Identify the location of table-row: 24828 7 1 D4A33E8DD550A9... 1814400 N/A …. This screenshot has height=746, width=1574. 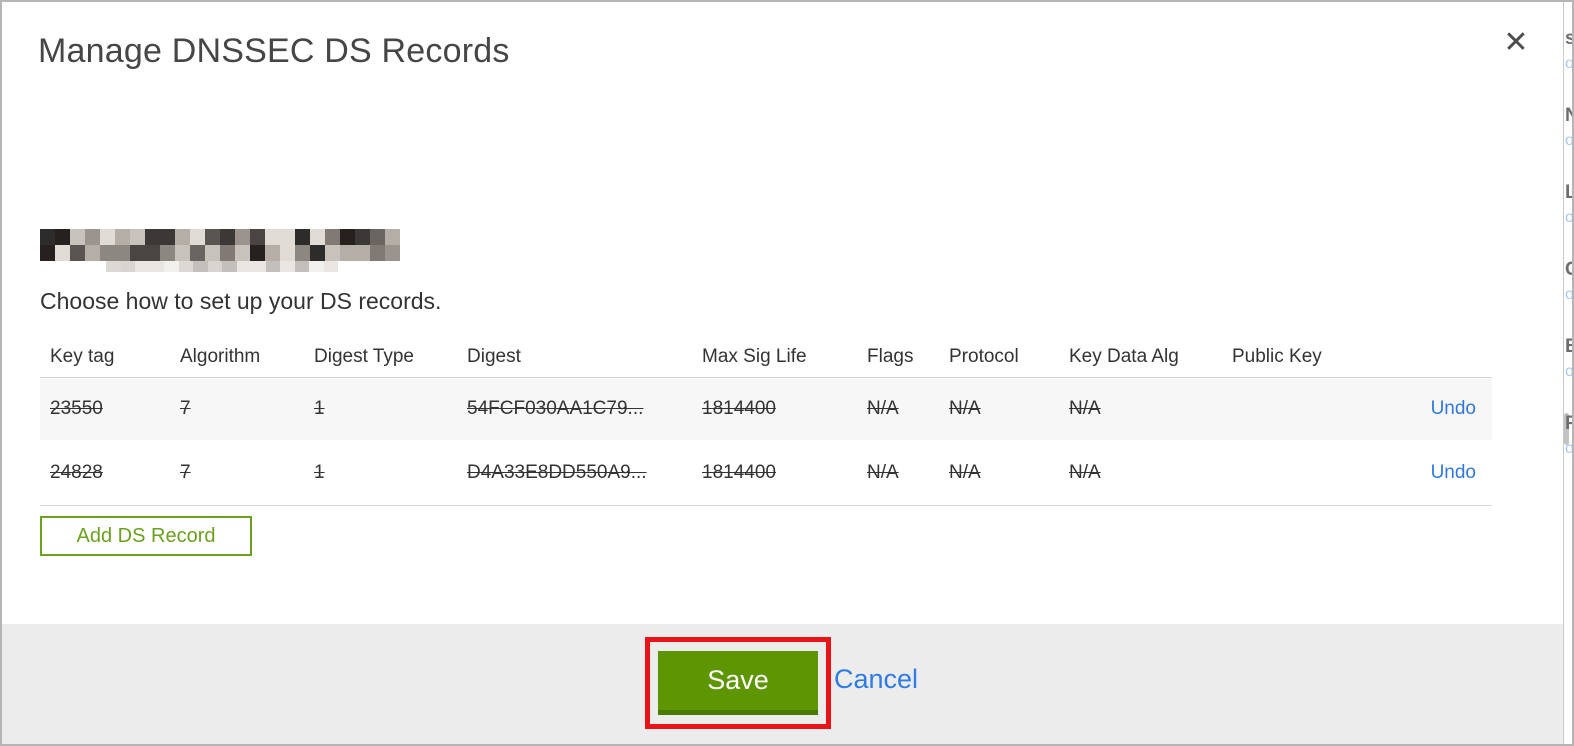
(766, 473).